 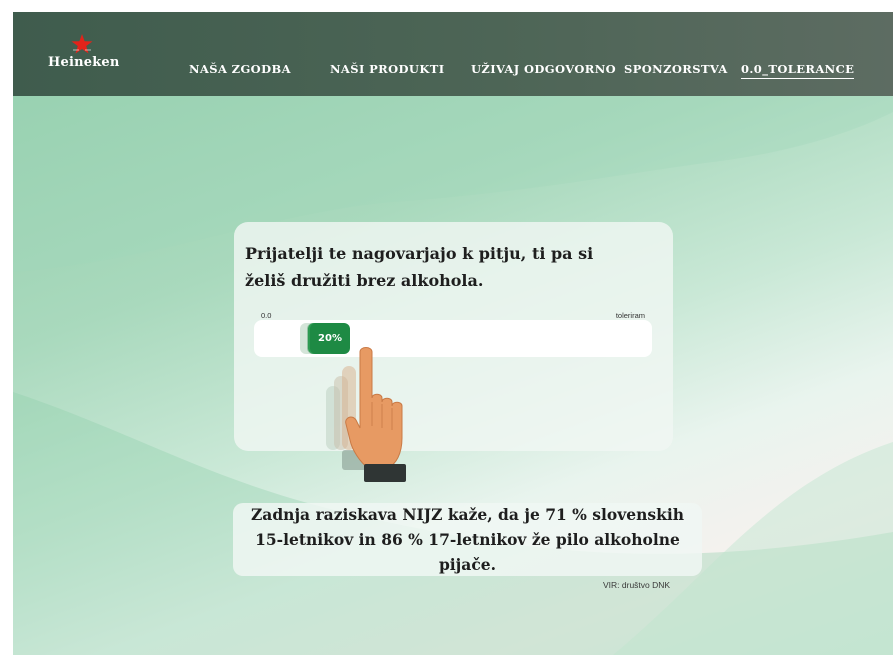 What do you see at coordinates (387, 69) in the screenshot?
I see `nav-item-nasi-produkti: NAŠI PRODUKTI` at bounding box center [387, 69].